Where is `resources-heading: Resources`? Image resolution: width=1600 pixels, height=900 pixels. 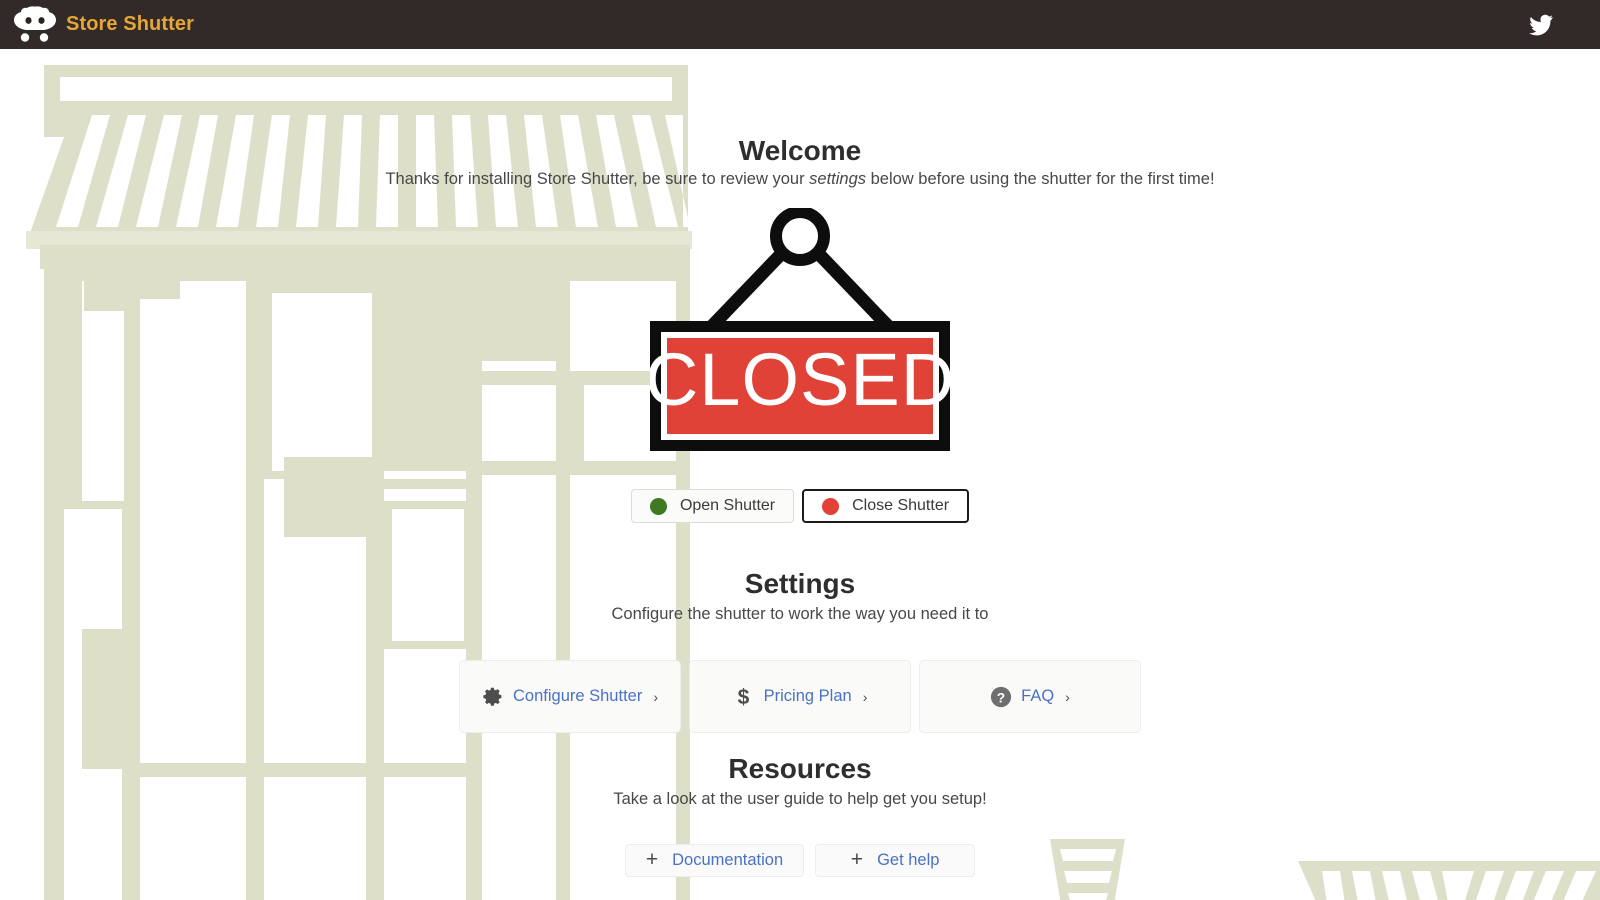
resources-heading: Resources is located at coordinates (800, 768).